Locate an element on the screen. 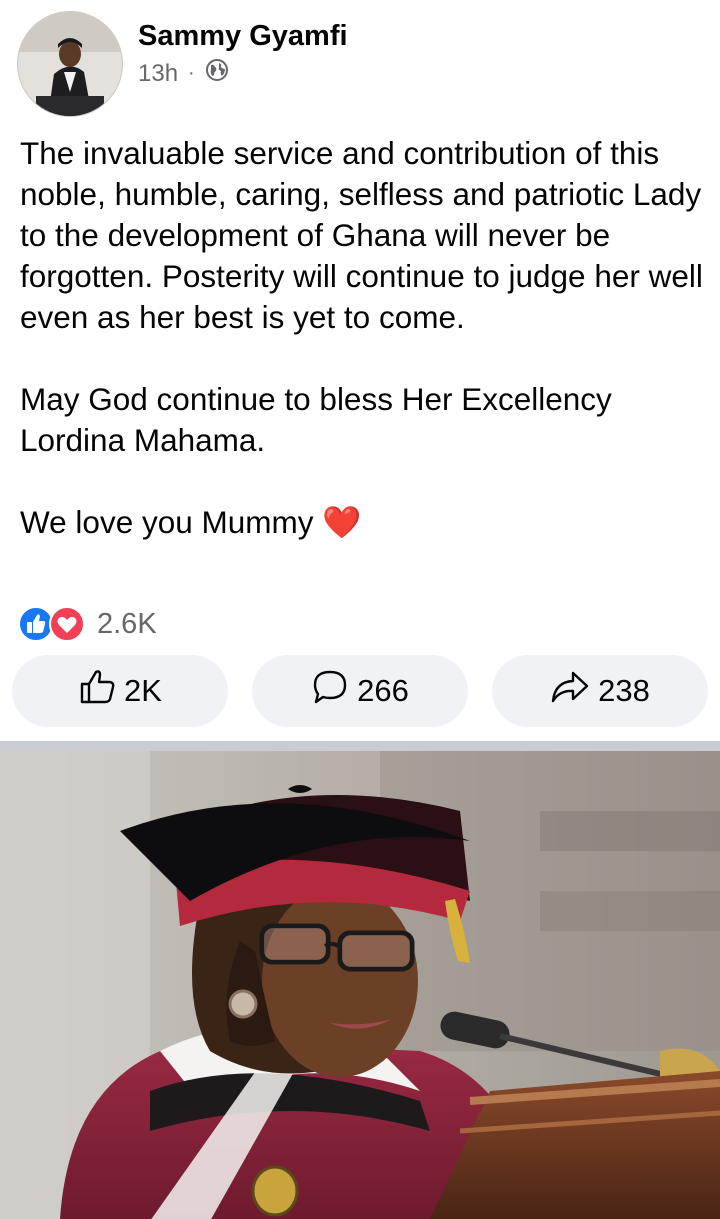  like-icon is located at coordinates (36, 624).